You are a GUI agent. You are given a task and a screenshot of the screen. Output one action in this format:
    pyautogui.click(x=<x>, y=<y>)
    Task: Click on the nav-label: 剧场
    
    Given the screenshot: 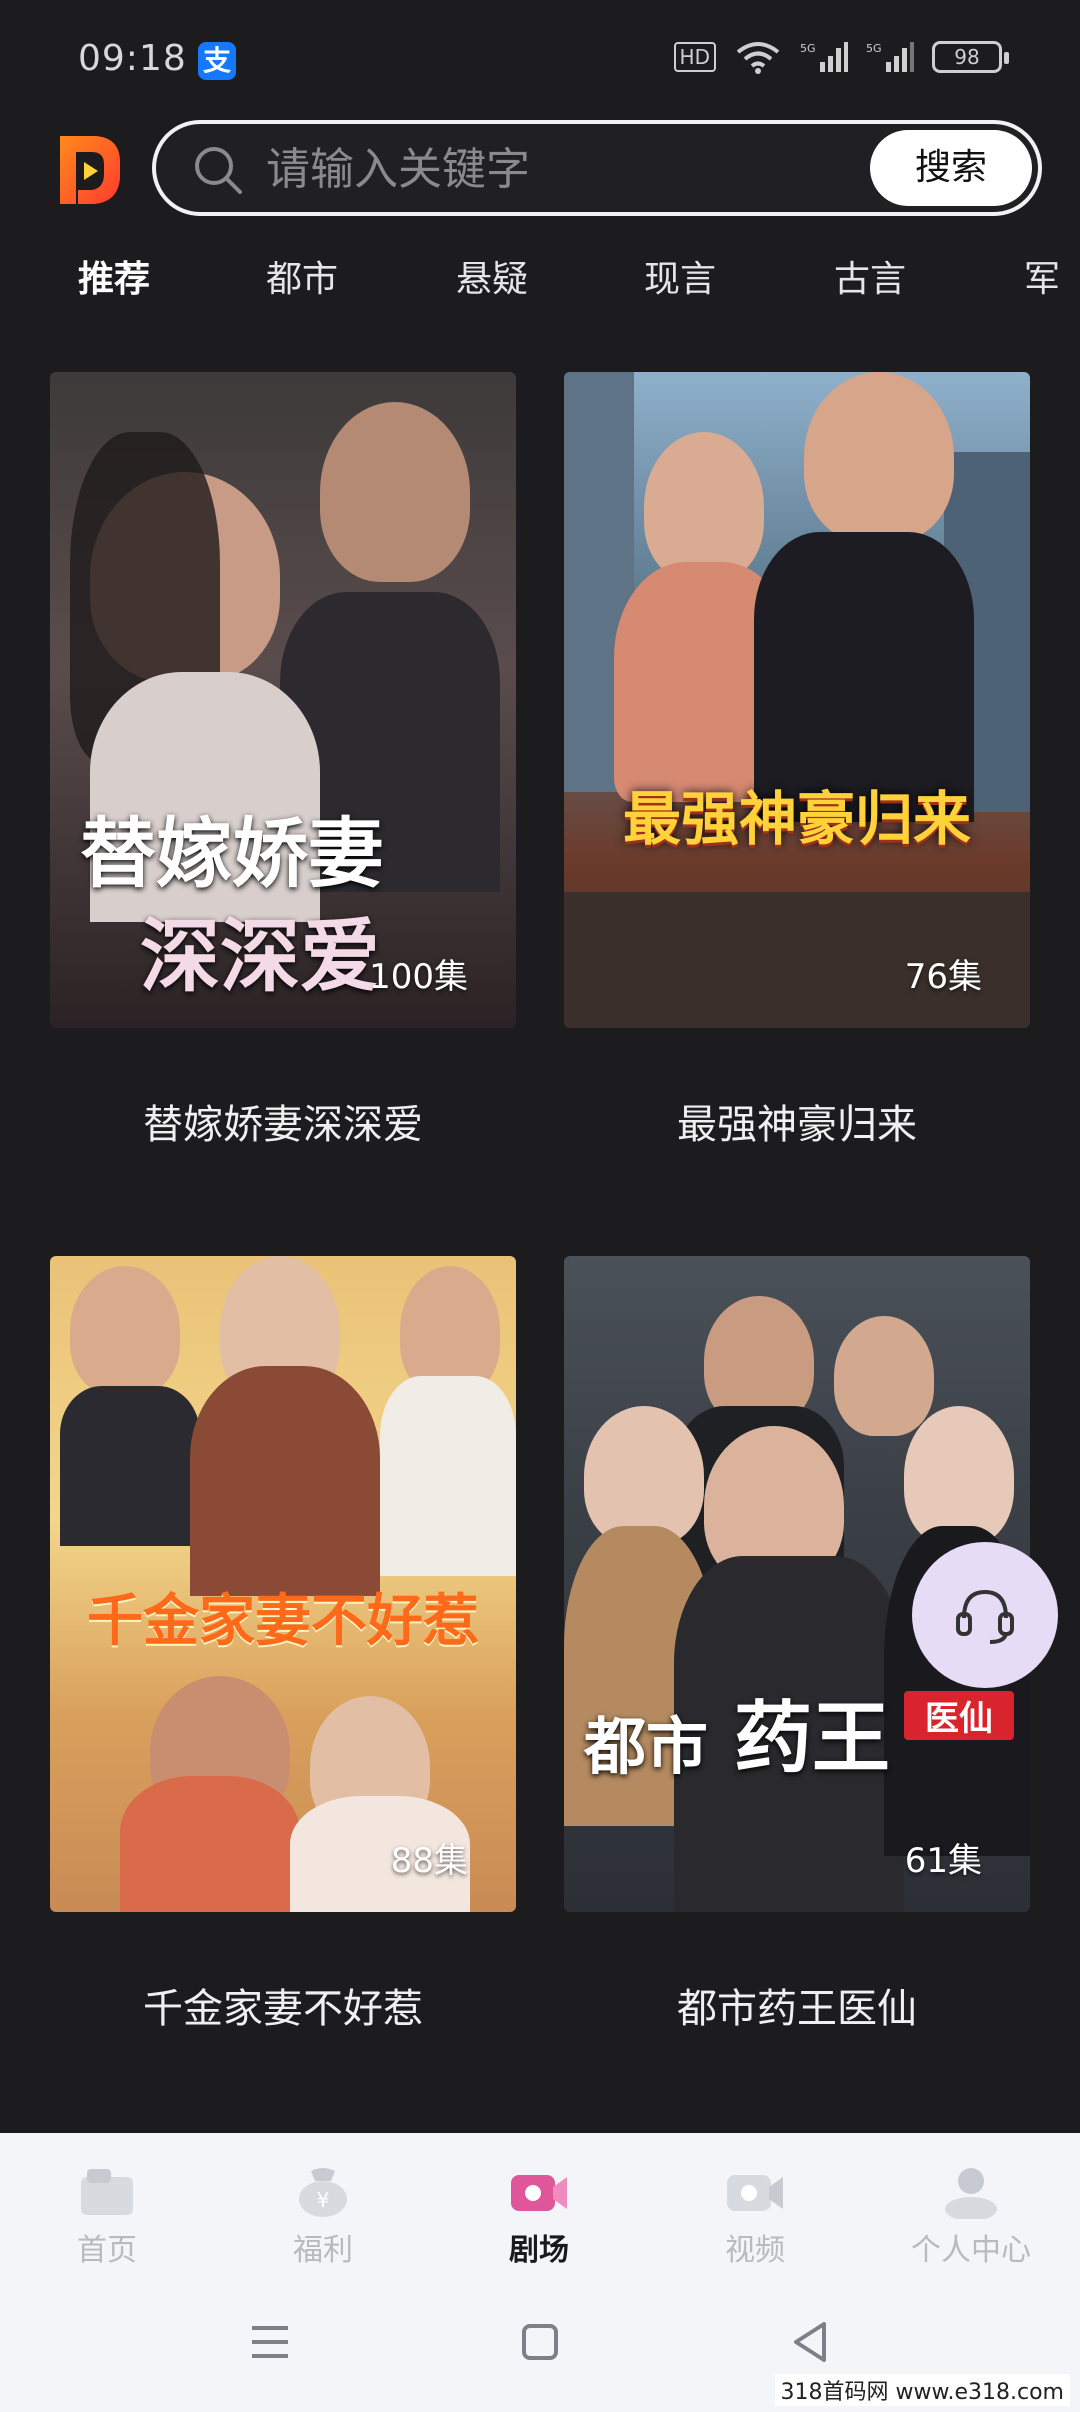 What is the action you would take?
    pyautogui.click(x=539, y=2250)
    